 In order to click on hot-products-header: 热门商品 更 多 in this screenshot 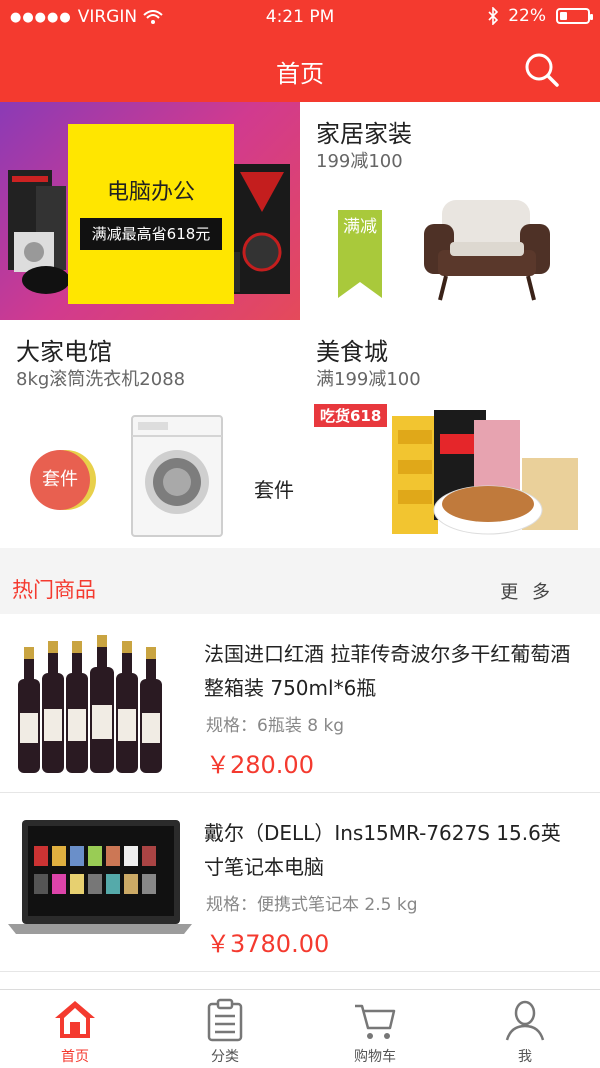, I will do `click(300, 581)`.